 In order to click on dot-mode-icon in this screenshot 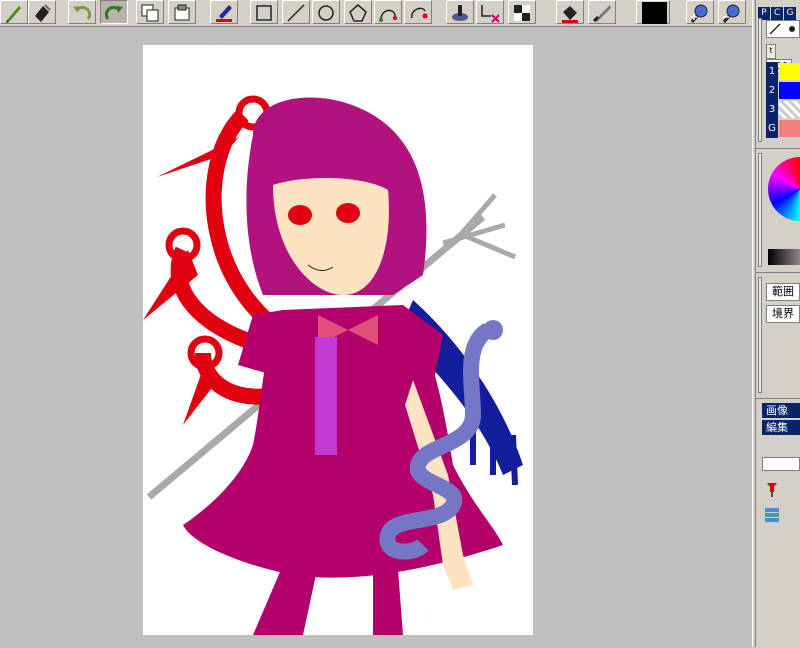, I will do `click(792, 29)`.